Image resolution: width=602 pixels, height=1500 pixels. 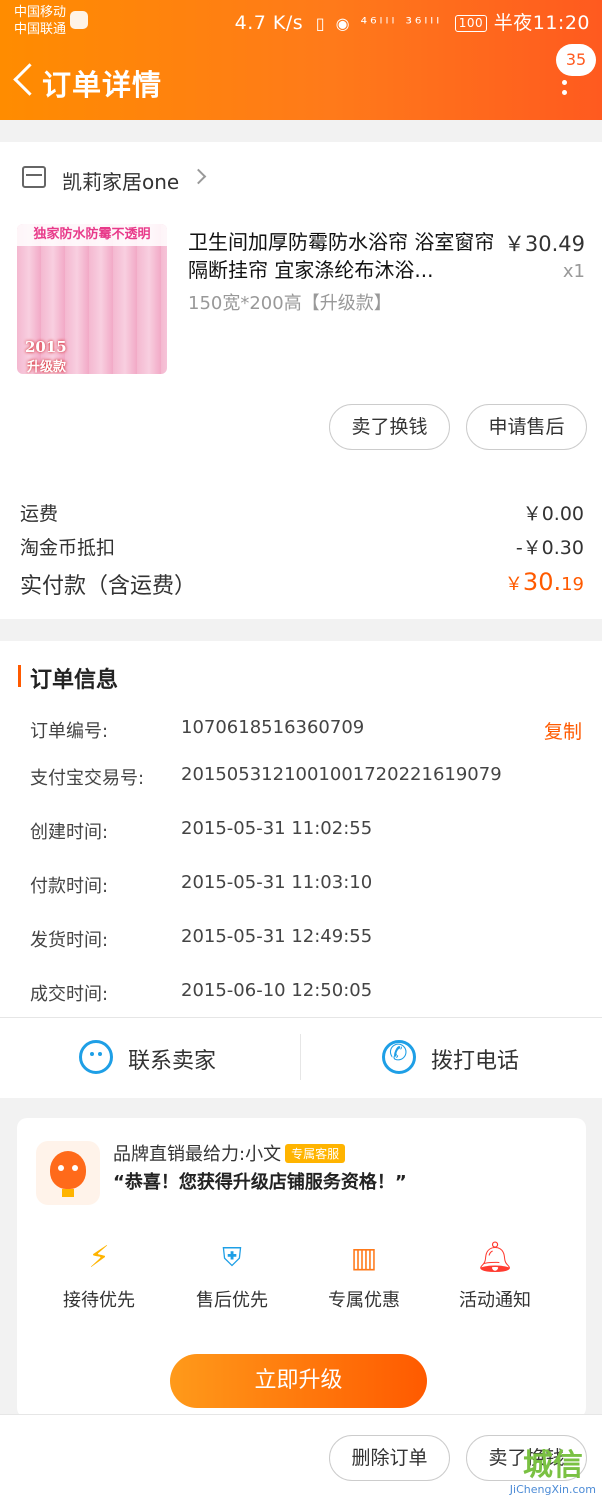 I want to click on total-integer: 30., so click(x=542, y=582).